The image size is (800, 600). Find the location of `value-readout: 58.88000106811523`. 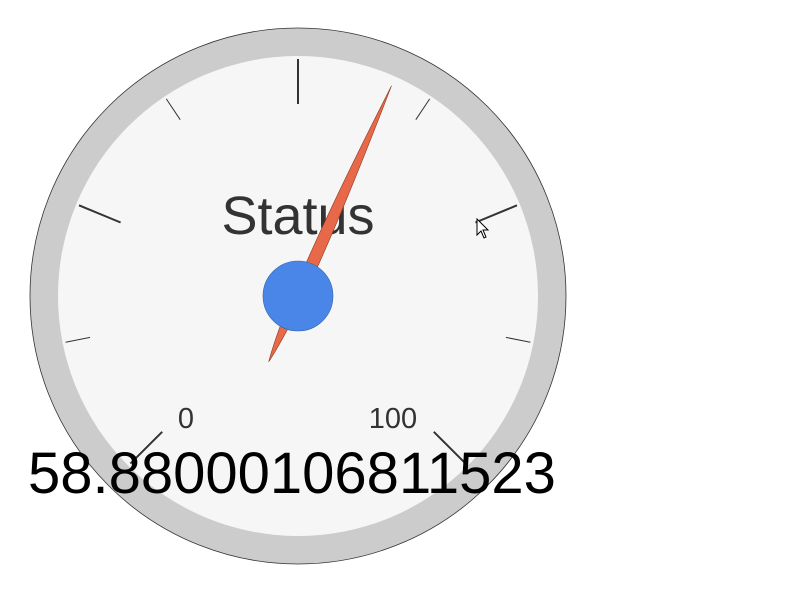

value-readout: 58.88000106811523 is located at coordinates (292, 473).